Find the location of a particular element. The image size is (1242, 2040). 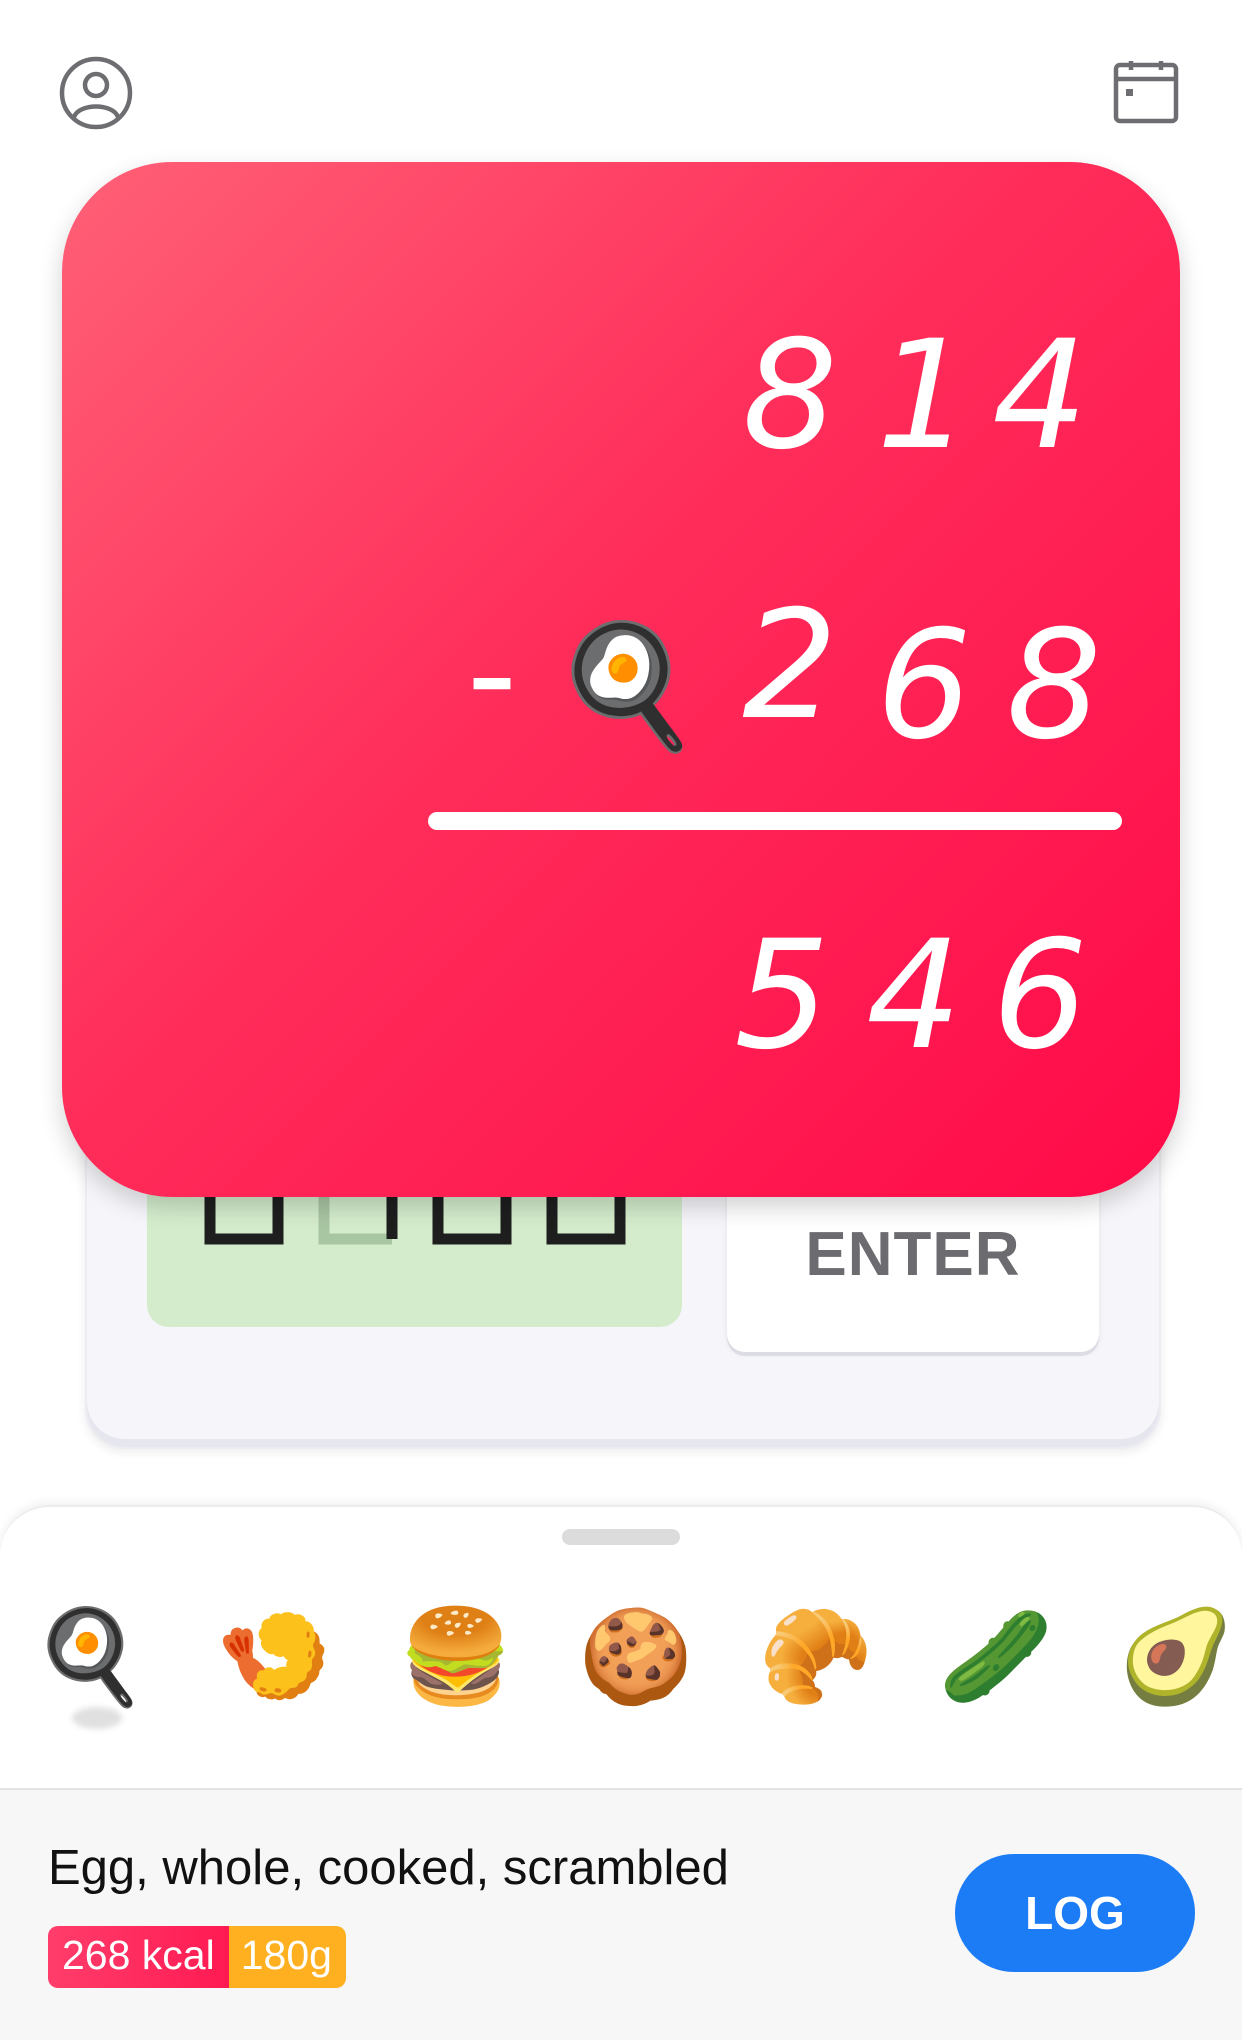

calendar-button is located at coordinates (1146, 93).